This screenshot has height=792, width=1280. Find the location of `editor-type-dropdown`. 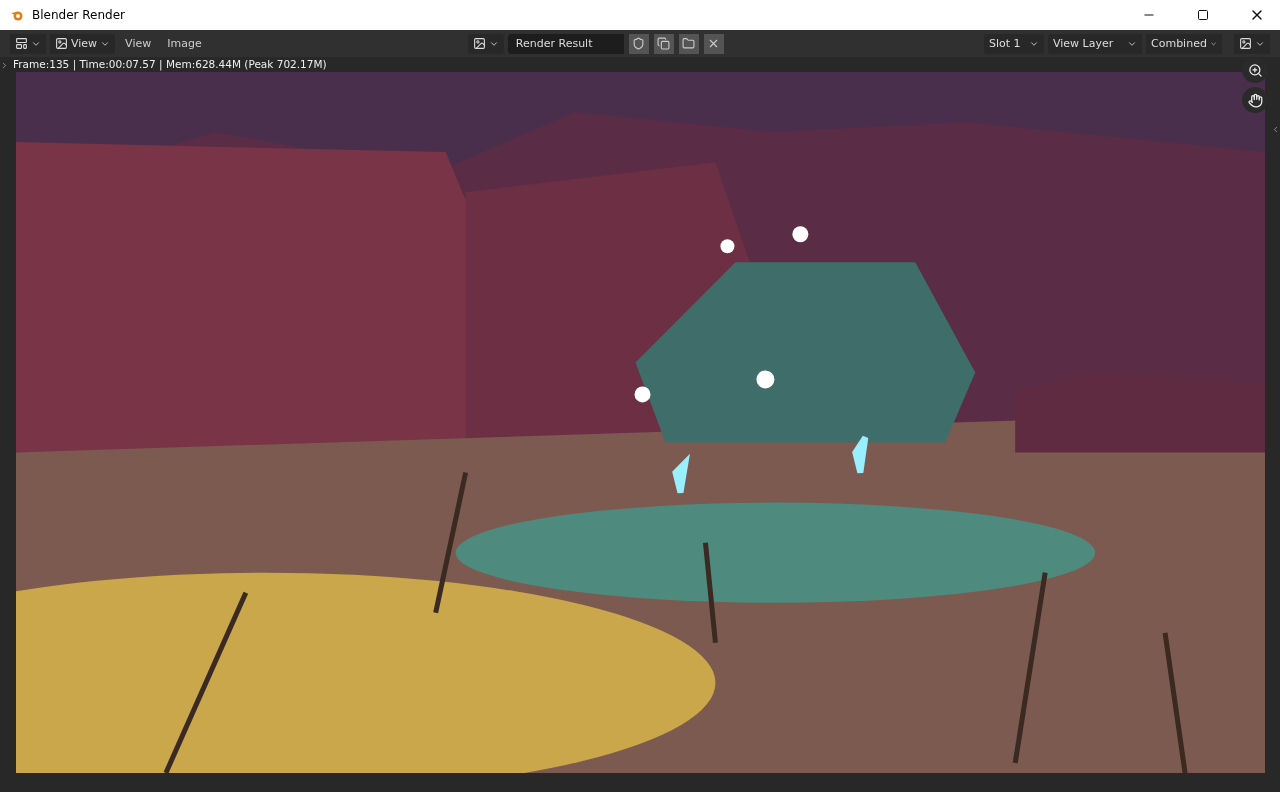

editor-type-dropdown is located at coordinates (28, 43).